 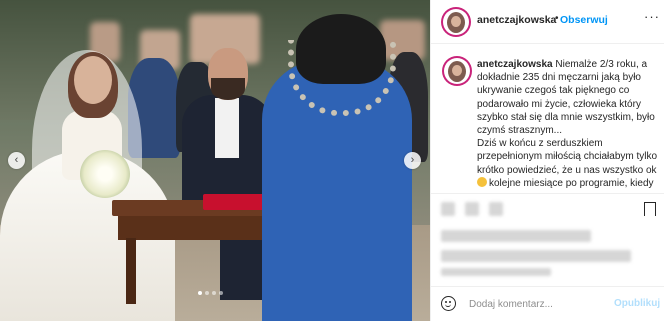 I want to click on post-header: anetczajkowska • Obserwuj ···, so click(x=547, y=22).